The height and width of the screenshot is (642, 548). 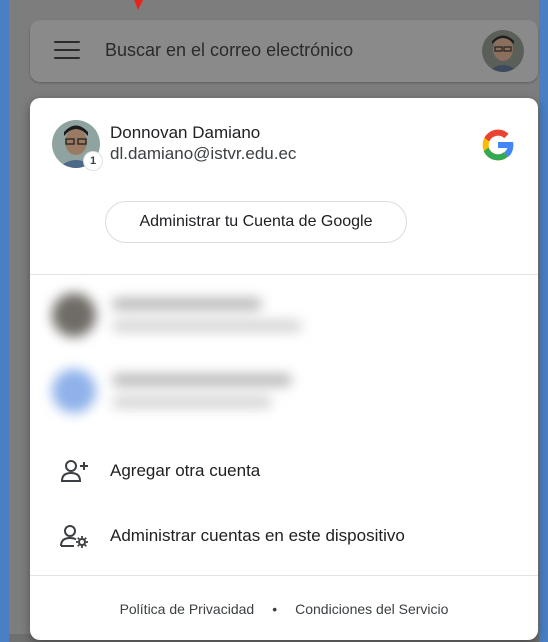 I want to click on privacy-policy-link: Política de Privacidad, so click(x=187, y=609).